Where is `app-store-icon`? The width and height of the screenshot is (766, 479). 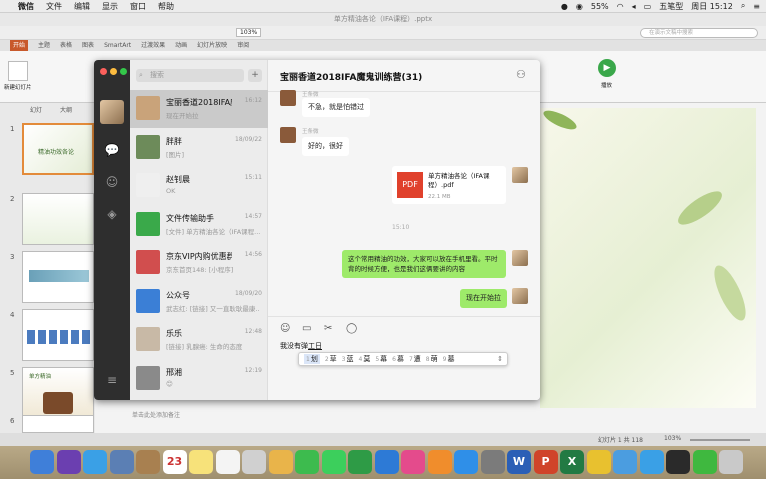
app-store-icon is located at coordinates (466, 462).